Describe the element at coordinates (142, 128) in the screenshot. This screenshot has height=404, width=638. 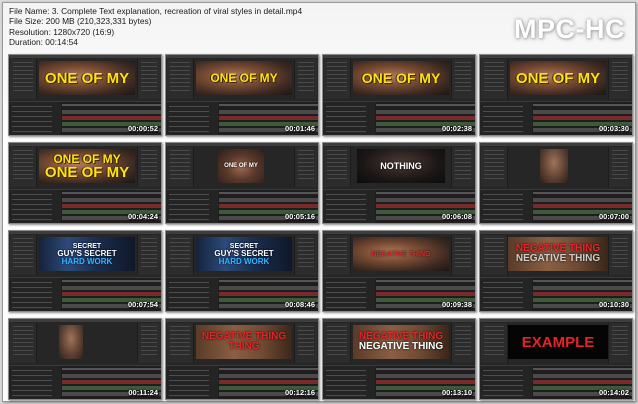
I see `timestamp: 00:00:52` at that location.